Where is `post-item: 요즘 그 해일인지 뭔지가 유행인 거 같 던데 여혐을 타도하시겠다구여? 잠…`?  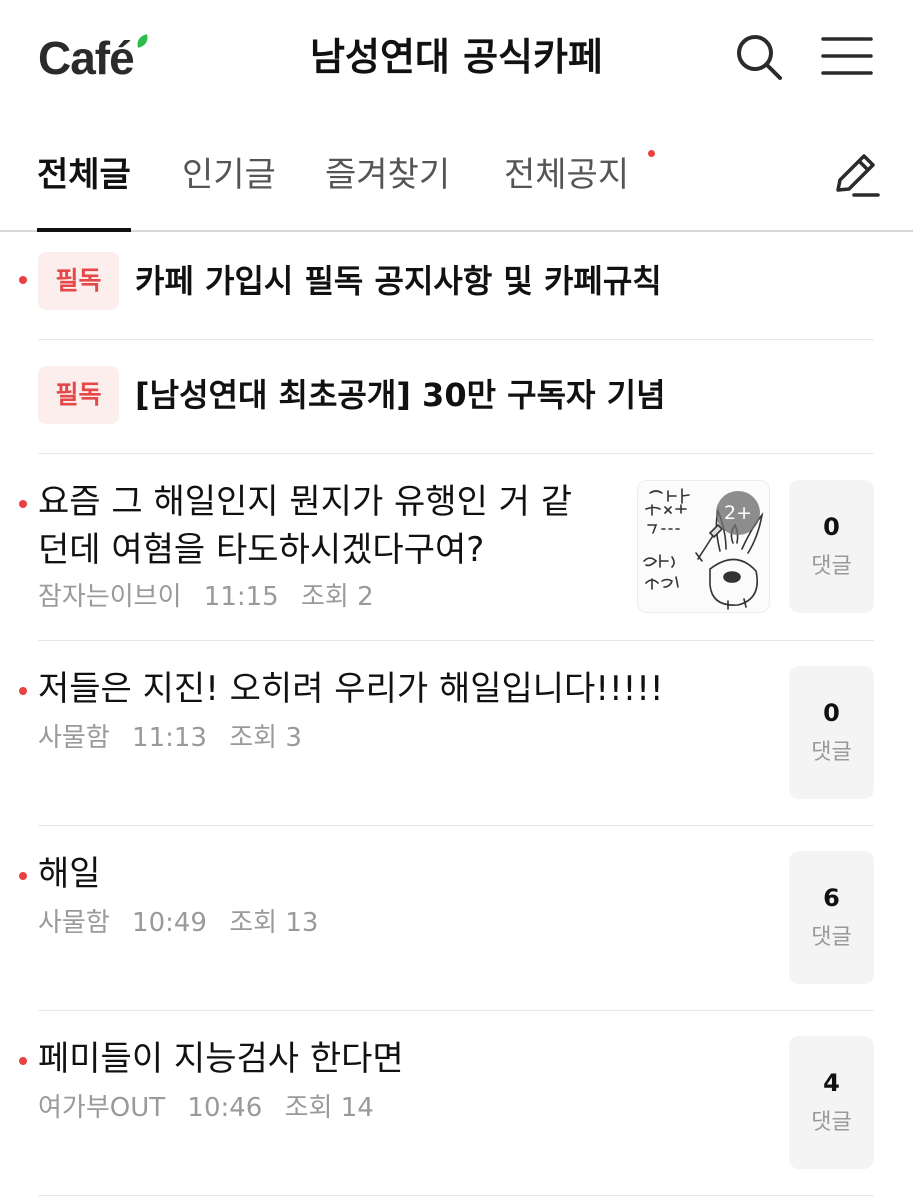
post-item: 요즘 그 해일인지 뭔지가 유행인 거 같 던데 여혐을 타도하시겠다구여? 잠… is located at coordinates (446, 547).